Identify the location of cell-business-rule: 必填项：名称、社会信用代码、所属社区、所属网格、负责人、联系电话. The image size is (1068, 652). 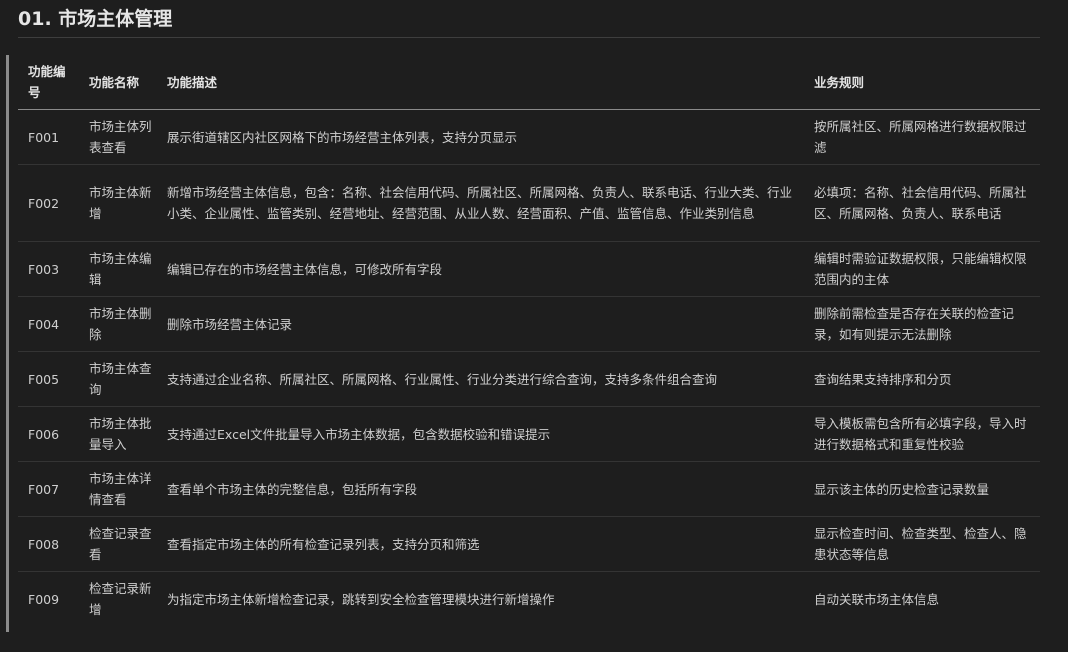
(922, 203).